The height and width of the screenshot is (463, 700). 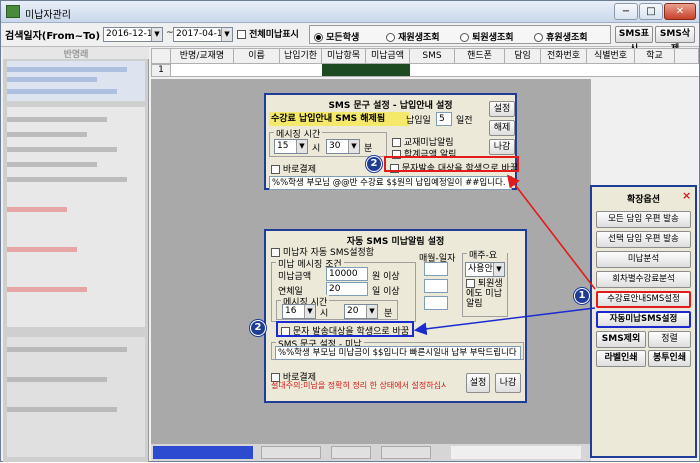 What do you see at coordinates (504, 321) in the screenshot?
I see `blue-arrow` at bounding box center [504, 321].